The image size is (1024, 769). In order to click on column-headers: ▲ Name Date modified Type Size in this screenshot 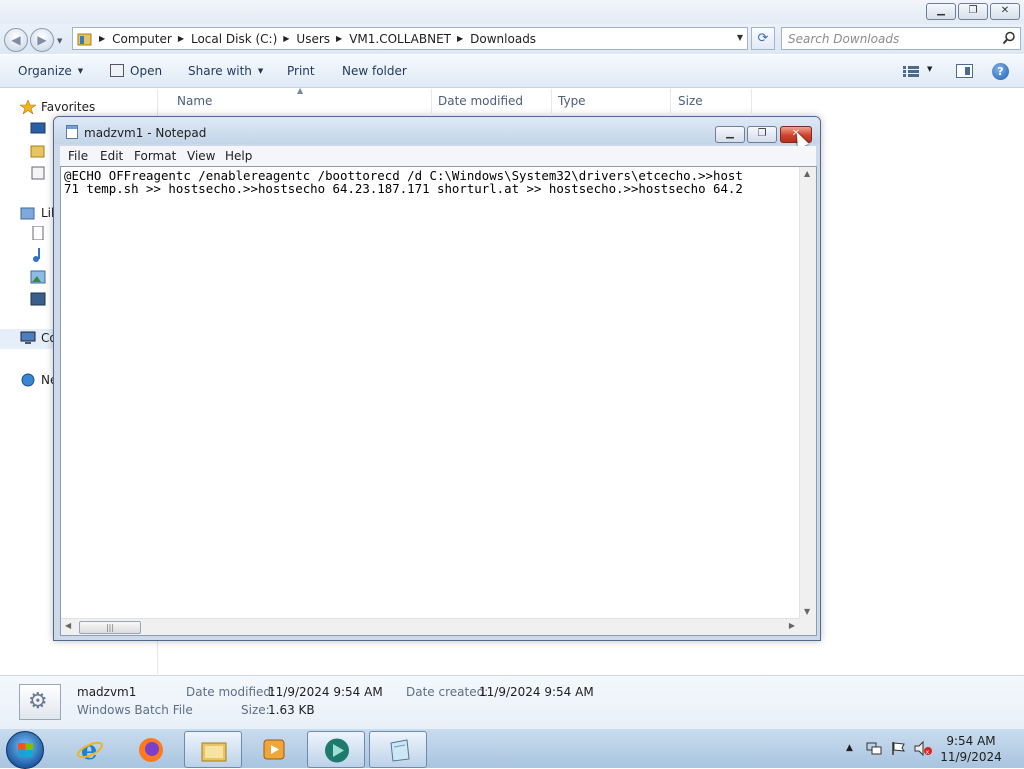, I will do `click(592, 99)`.